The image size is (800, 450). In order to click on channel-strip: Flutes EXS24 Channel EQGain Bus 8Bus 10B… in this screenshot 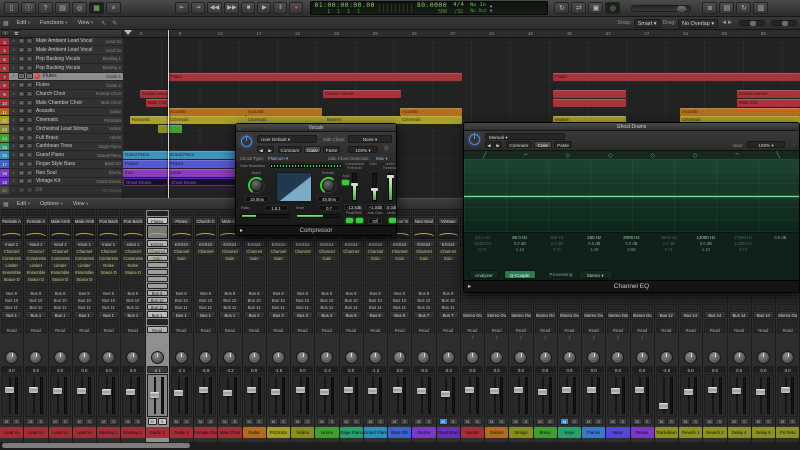, I will do `click(181, 326)`.